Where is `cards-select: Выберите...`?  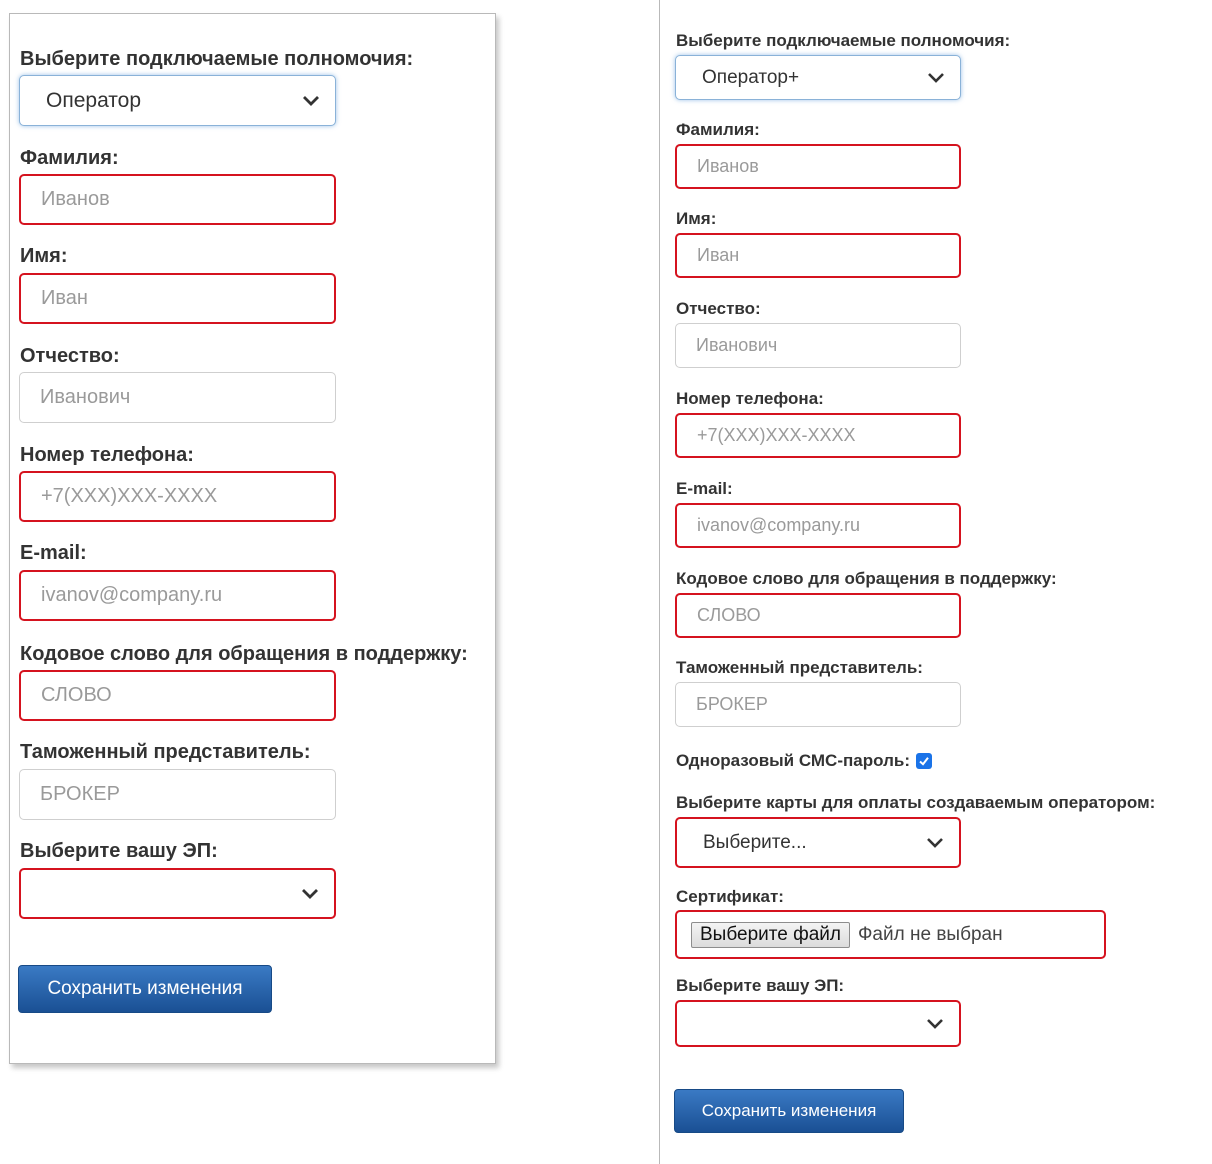 cards-select: Выберите... is located at coordinates (818, 842).